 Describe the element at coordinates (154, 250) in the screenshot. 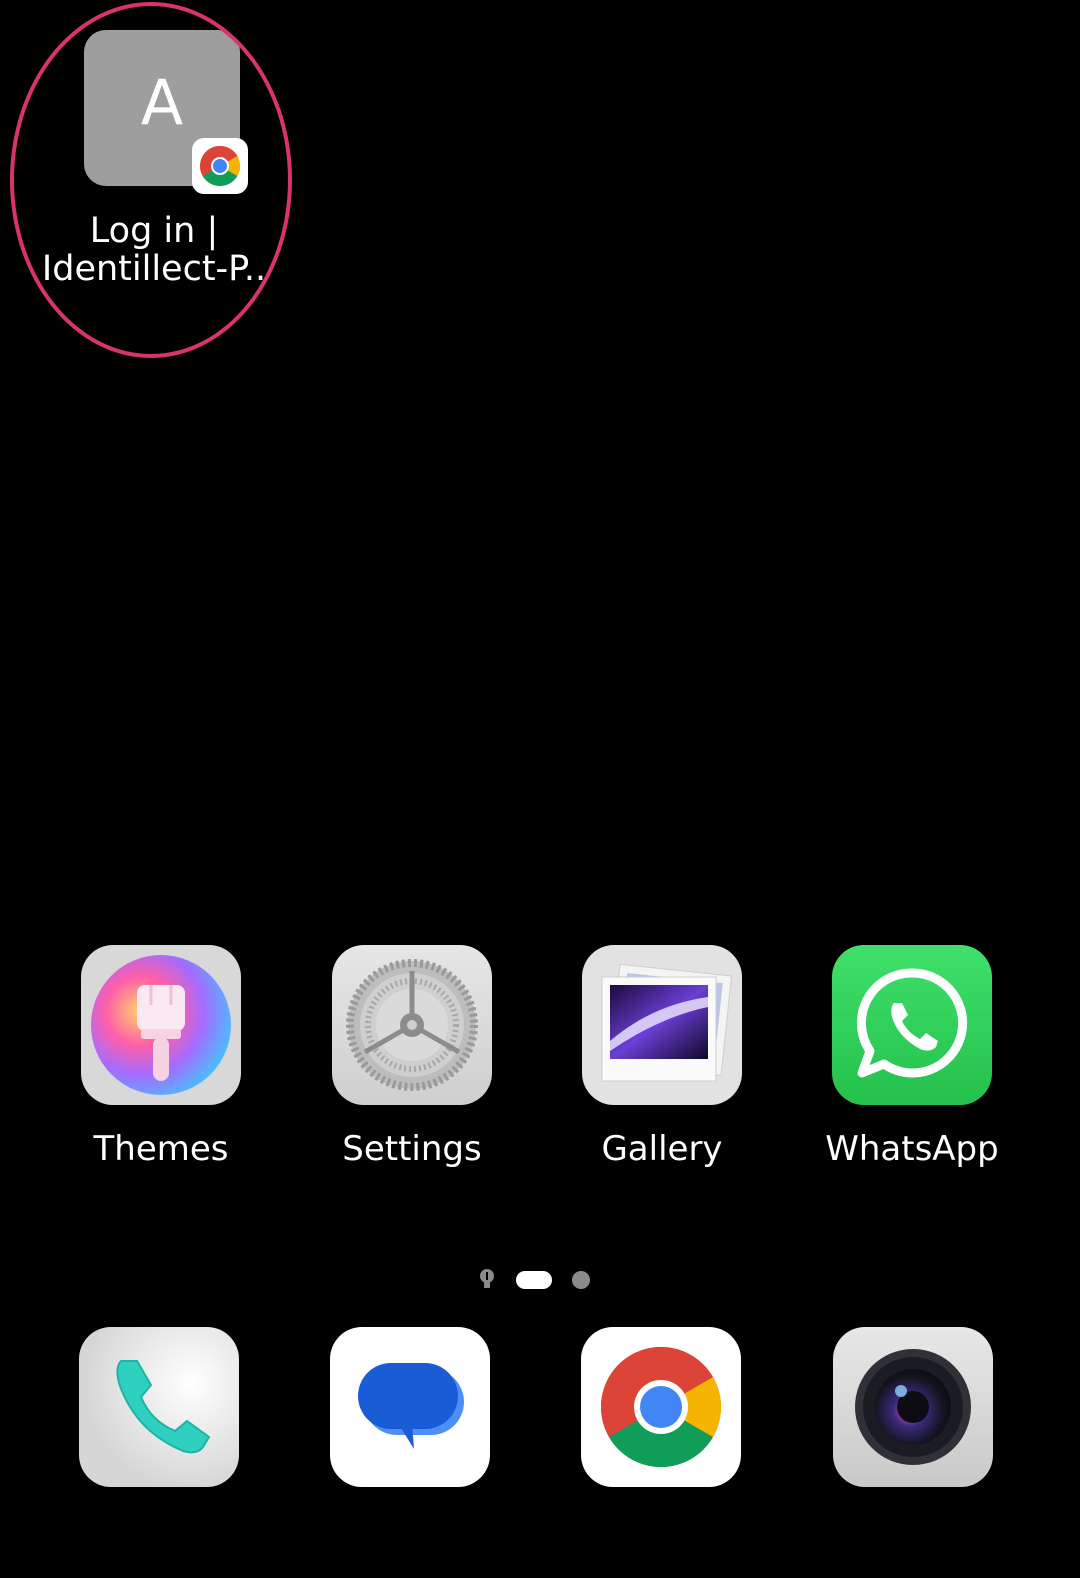

I see `shortcut-label: Log in | Identillect-P..` at that location.